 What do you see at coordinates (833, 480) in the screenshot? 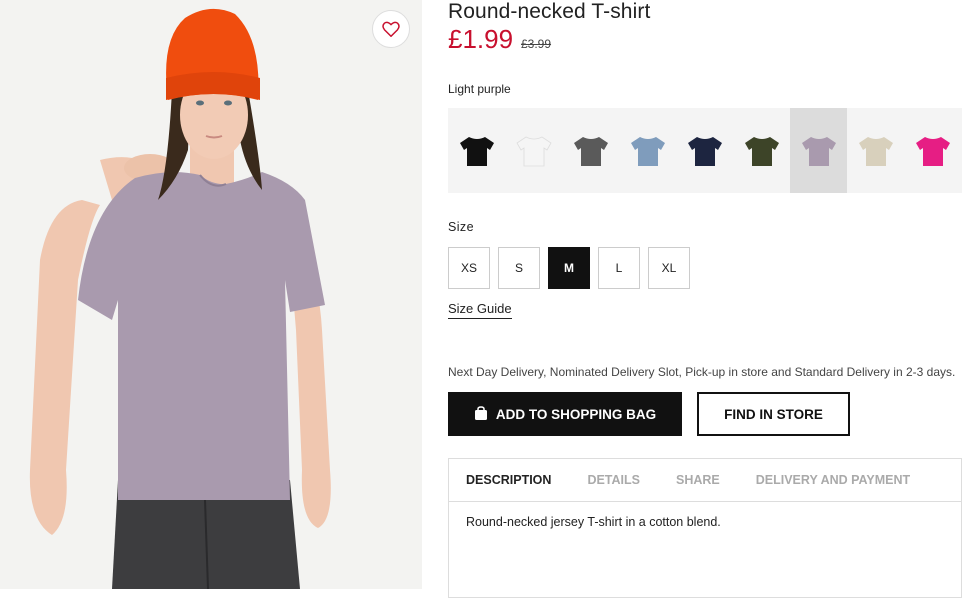
I see `tab-delivery-and-payment: DELIVERY AND PAYMENT` at bounding box center [833, 480].